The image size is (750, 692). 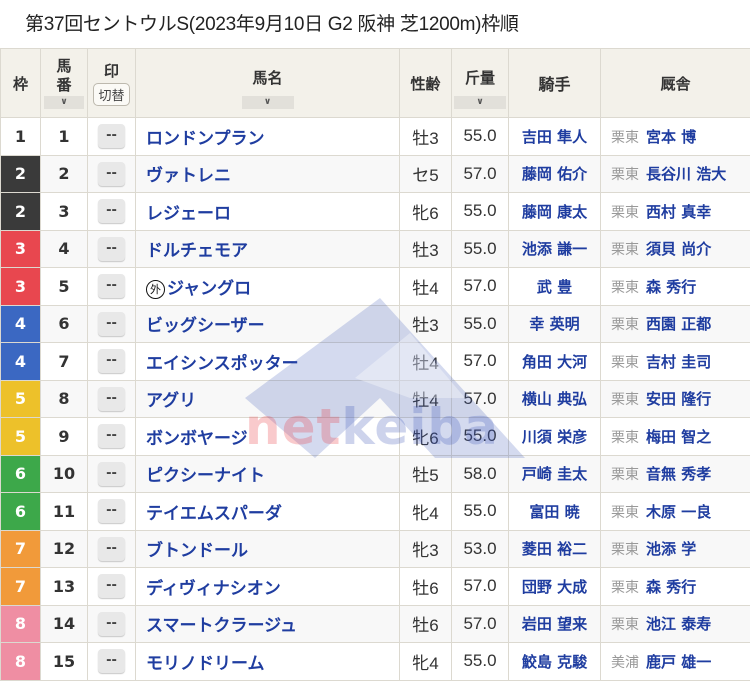 I want to click on trainer-link: 西園 正都, so click(x=678, y=324).